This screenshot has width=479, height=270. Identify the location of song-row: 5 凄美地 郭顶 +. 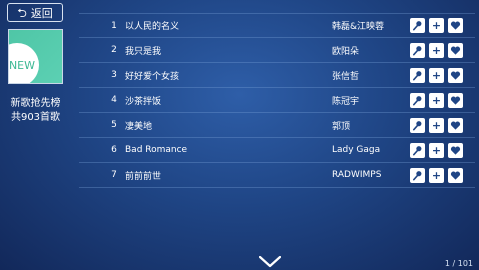
(277, 125).